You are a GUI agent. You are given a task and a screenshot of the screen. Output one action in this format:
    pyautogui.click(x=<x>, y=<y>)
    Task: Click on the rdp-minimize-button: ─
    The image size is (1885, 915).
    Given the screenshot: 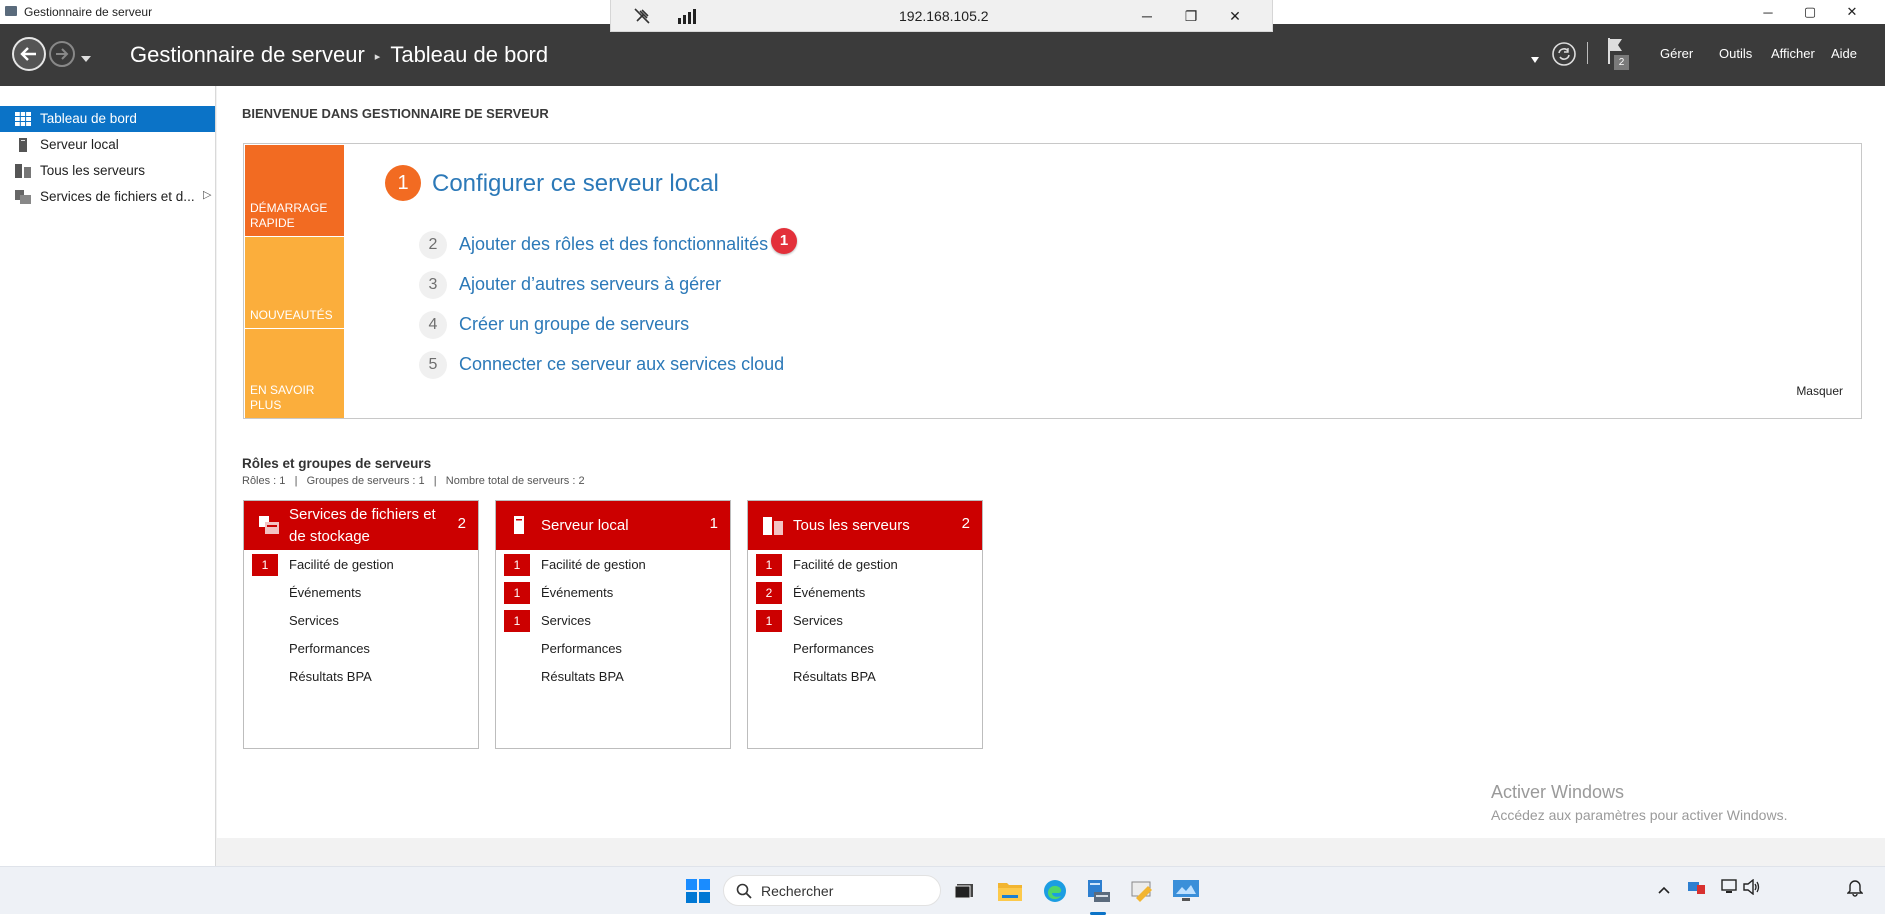 What is the action you would take?
    pyautogui.click(x=1147, y=16)
    